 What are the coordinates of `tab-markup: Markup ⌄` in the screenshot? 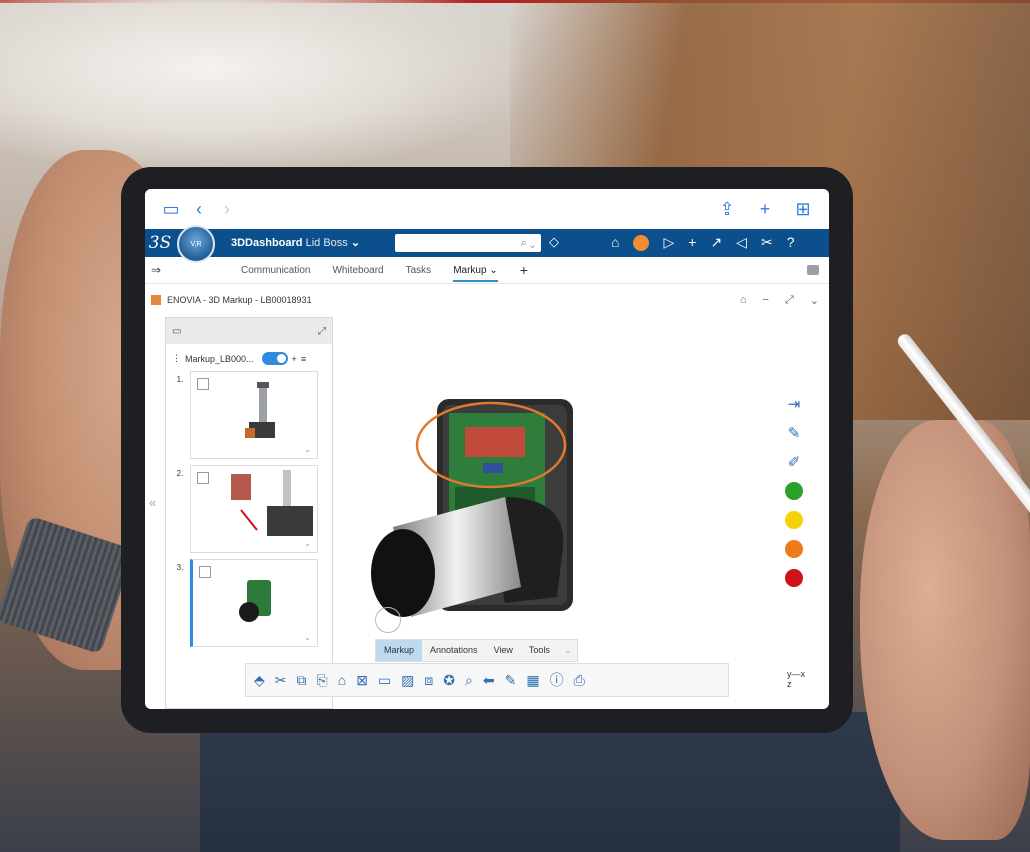 It's located at (475, 273).